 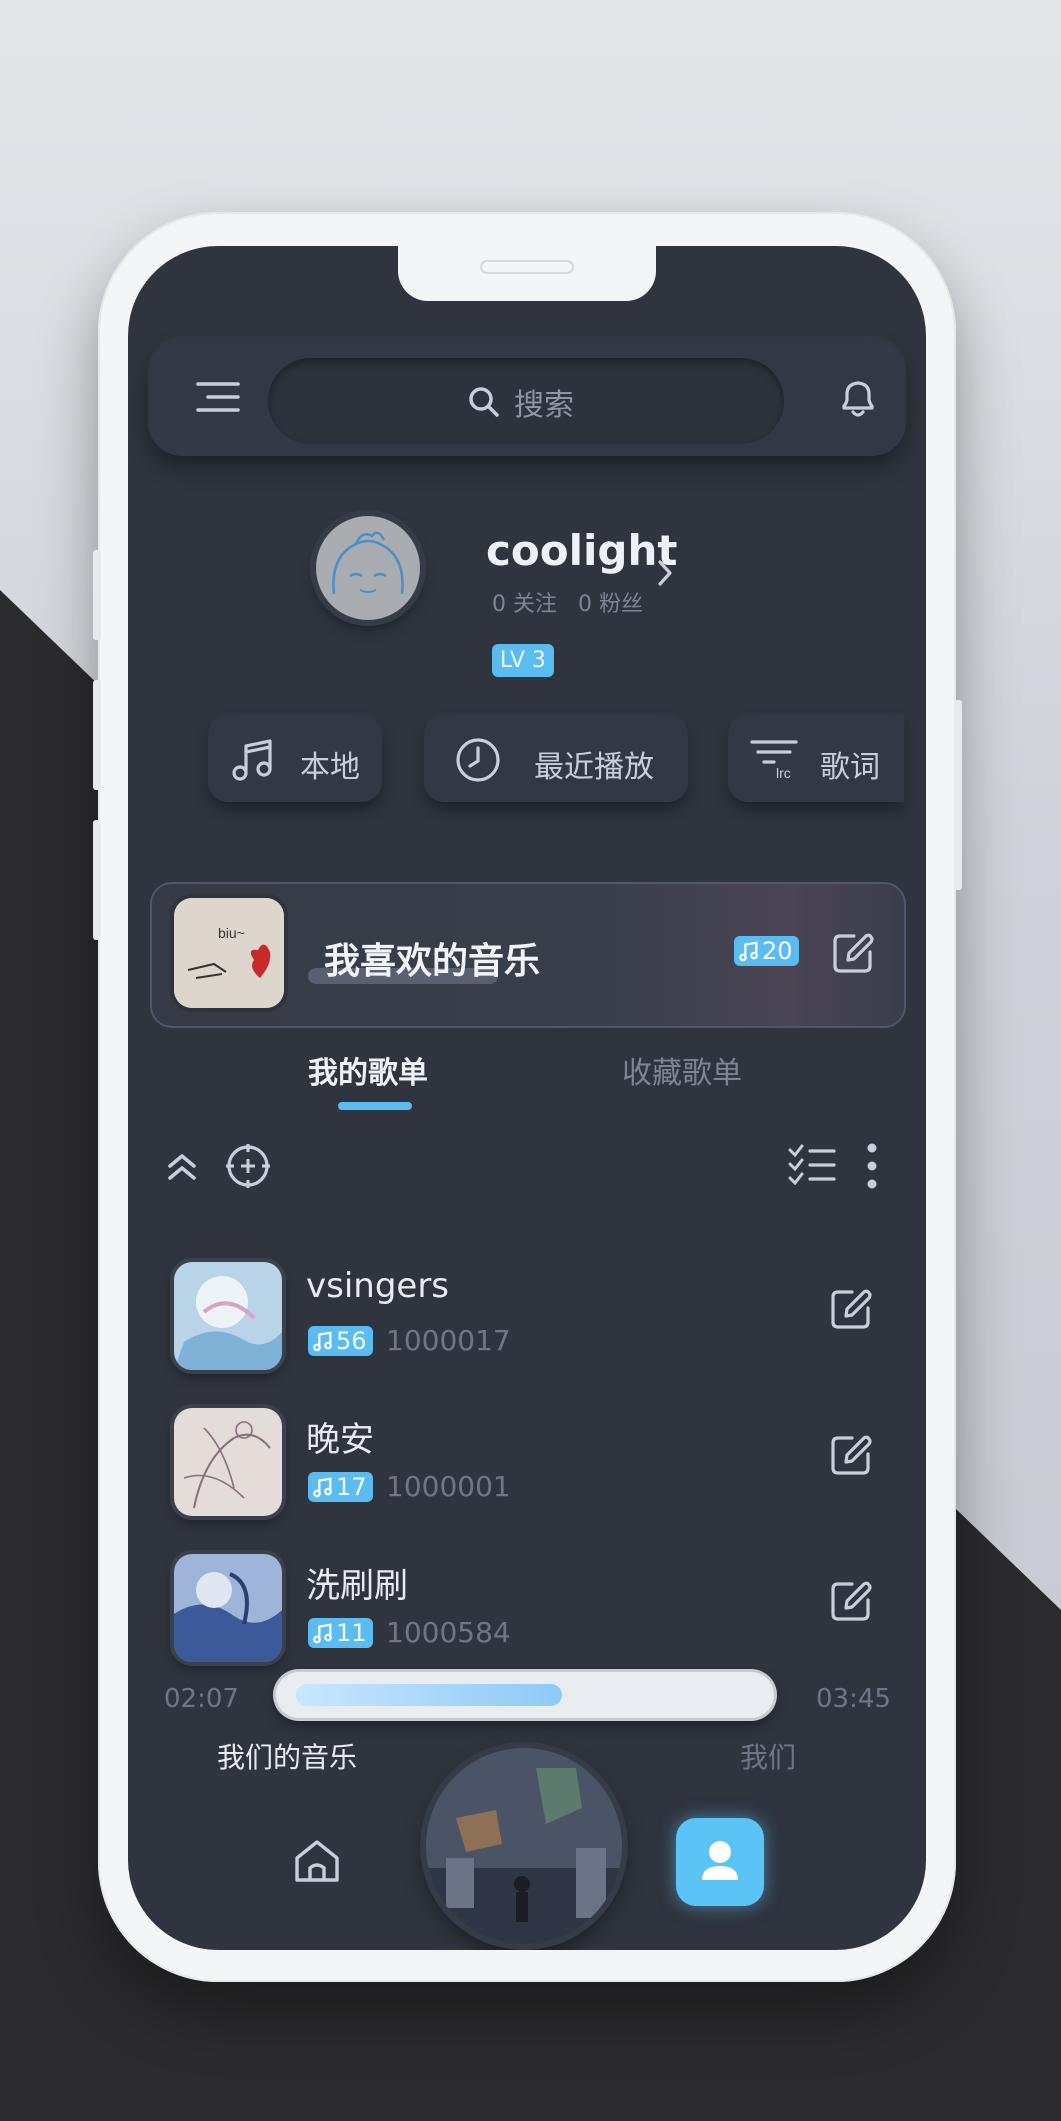 What do you see at coordinates (816, 759) in the screenshot?
I see `quick-action-lyrics: lrc 歌词` at bounding box center [816, 759].